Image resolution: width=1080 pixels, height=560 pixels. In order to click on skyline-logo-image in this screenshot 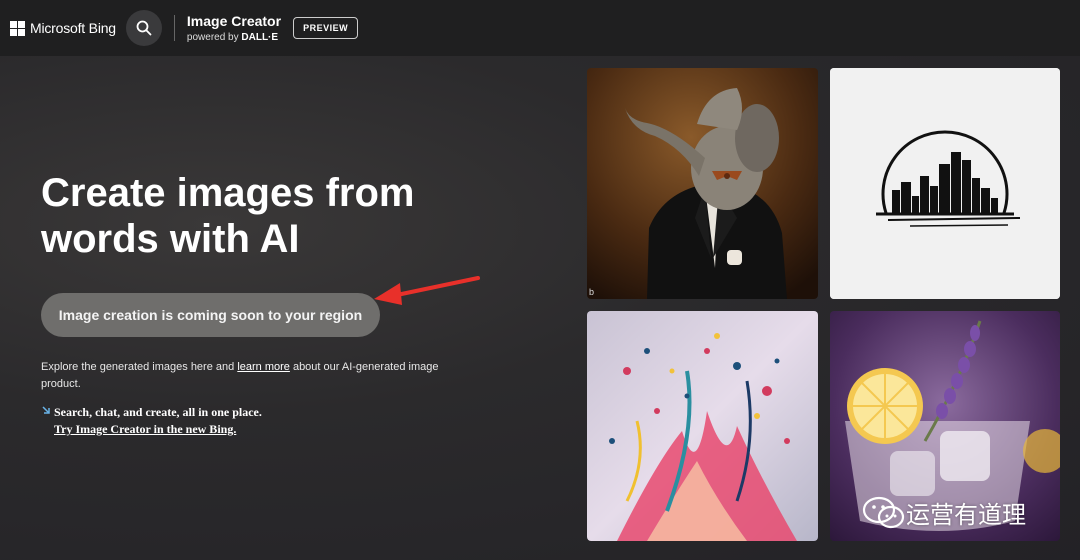, I will do `click(945, 183)`.